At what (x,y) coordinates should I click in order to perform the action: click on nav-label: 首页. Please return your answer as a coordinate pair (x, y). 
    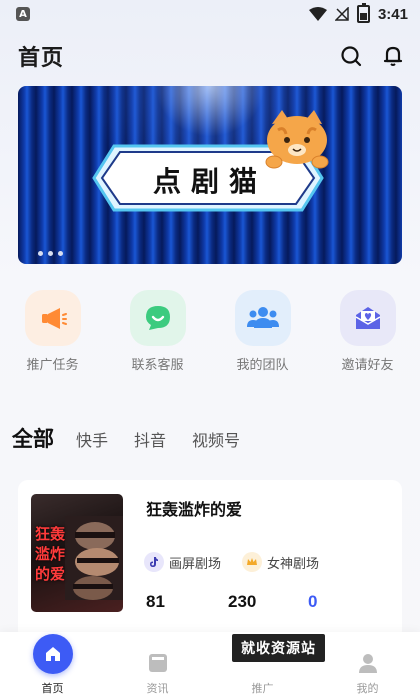
    Looking at the image, I should click on (52, 688).